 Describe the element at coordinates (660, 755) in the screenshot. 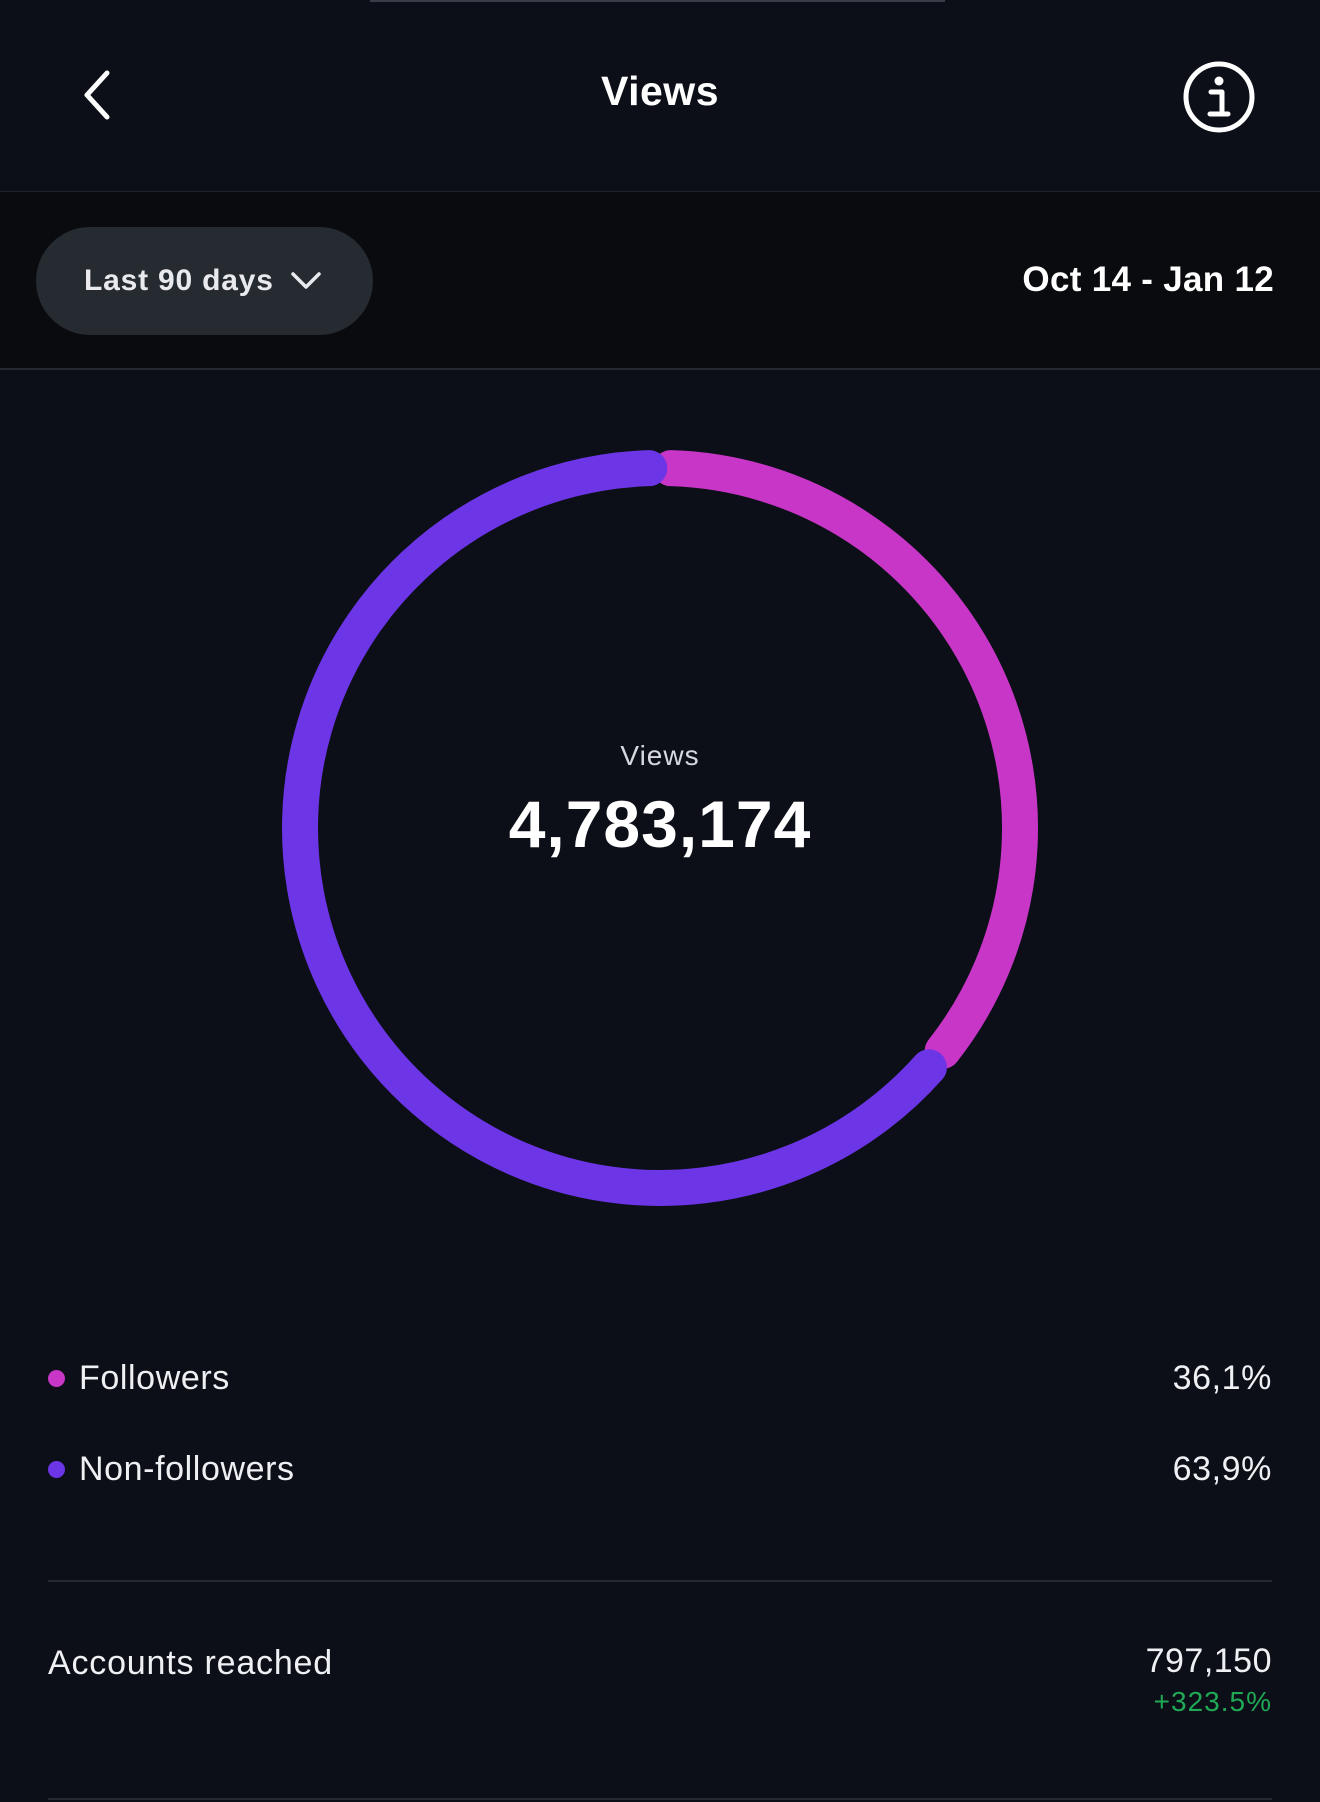

I see `total-label: Views` at that location.